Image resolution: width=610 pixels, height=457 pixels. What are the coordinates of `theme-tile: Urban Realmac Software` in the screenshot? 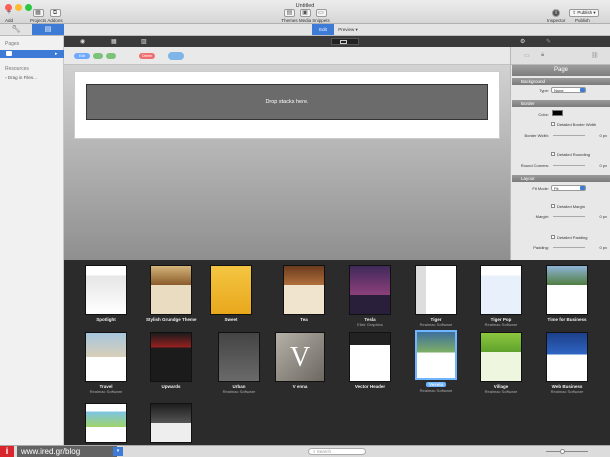 It's located at (239, 363).